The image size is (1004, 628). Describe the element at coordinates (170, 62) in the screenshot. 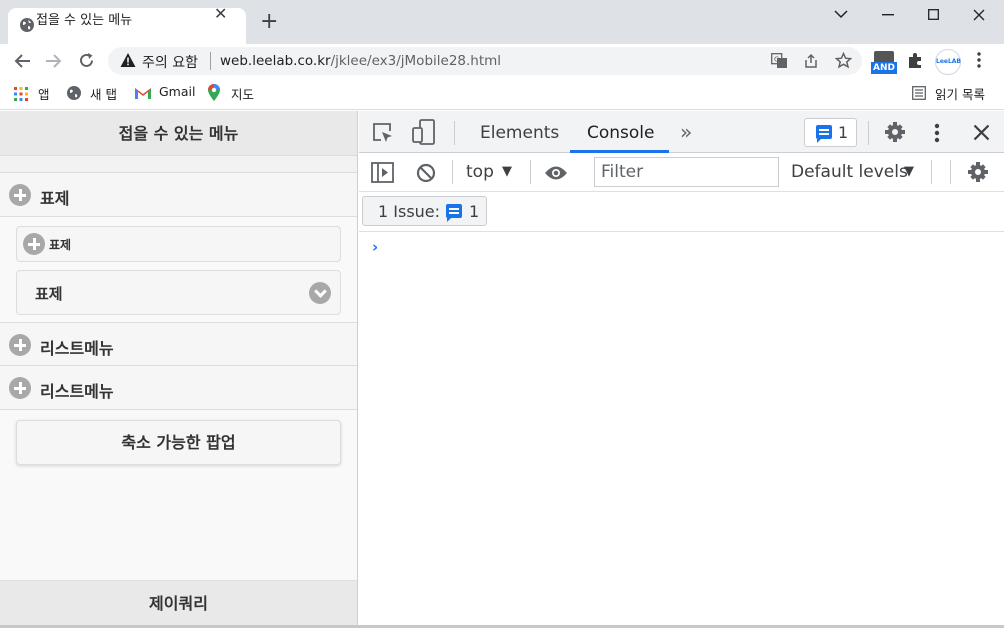

I see `security-note: 주의 요함` at that location.